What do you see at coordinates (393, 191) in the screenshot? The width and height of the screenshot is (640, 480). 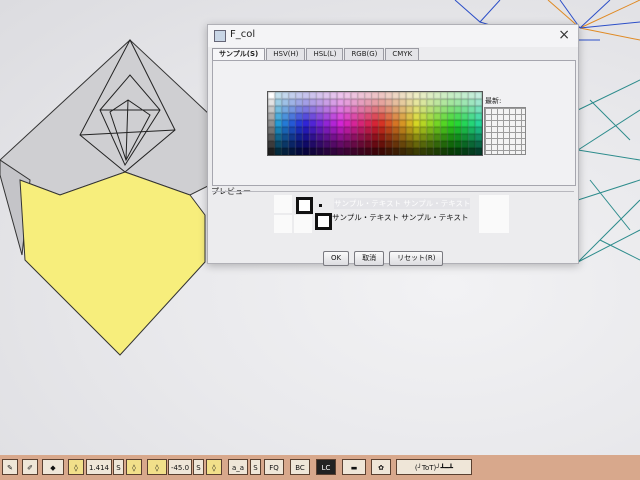 I see `preview-divider` at bounding box center [393, 191].